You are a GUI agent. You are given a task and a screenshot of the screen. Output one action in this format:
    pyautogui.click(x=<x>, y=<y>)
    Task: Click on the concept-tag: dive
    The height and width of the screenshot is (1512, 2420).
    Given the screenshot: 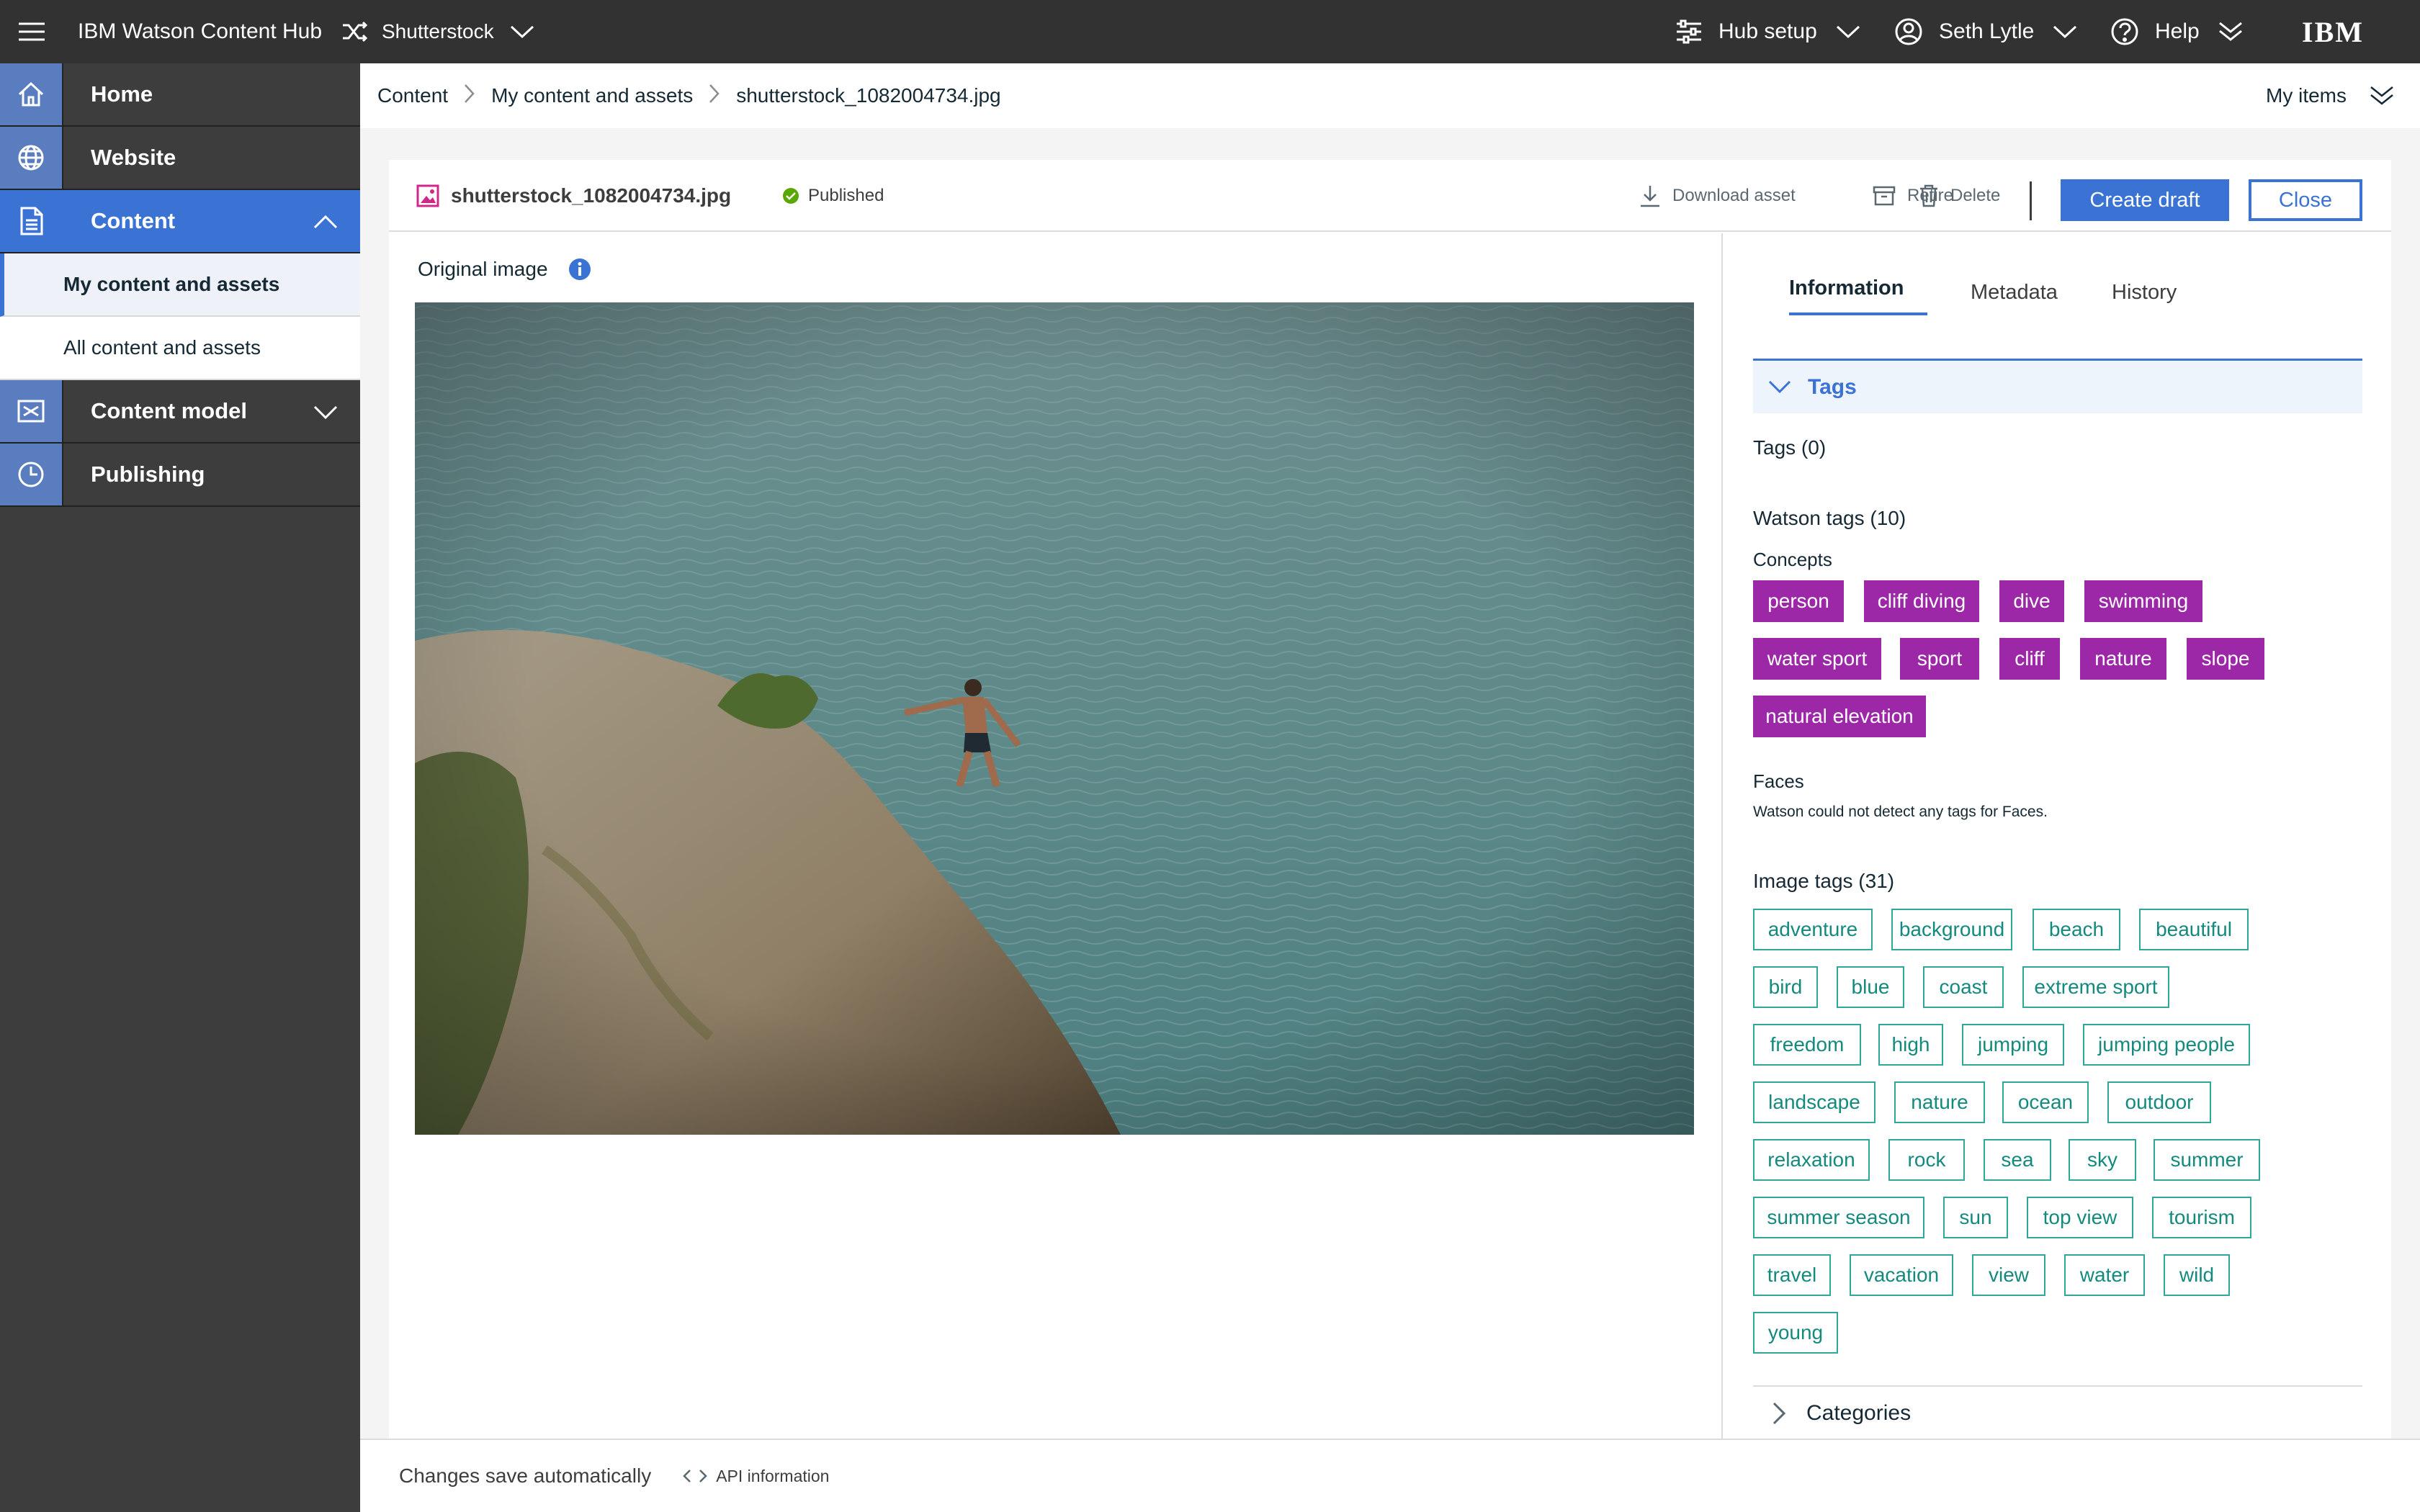 What is the action you would take?
    pyautogui.click(x=2031, y=601)
    